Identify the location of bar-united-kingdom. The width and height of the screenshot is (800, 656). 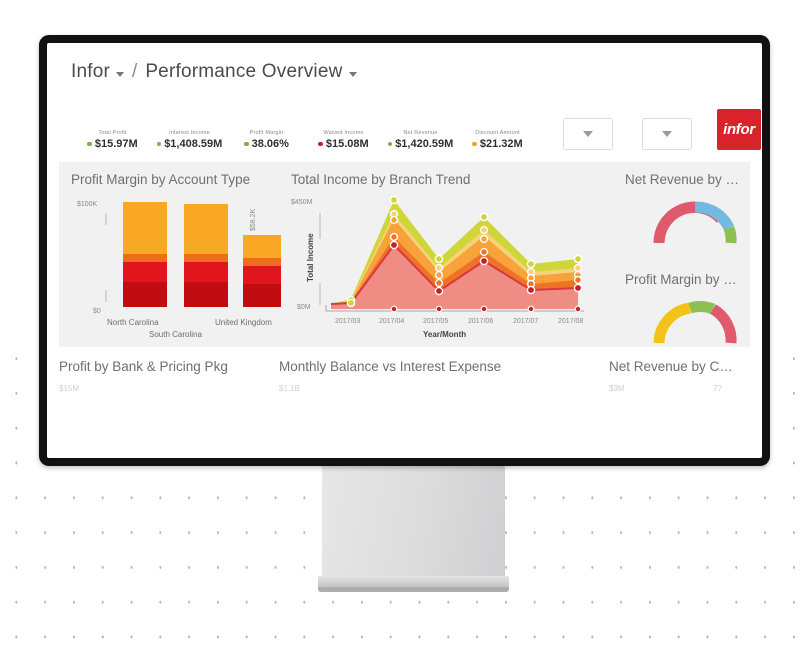
(262, 271).